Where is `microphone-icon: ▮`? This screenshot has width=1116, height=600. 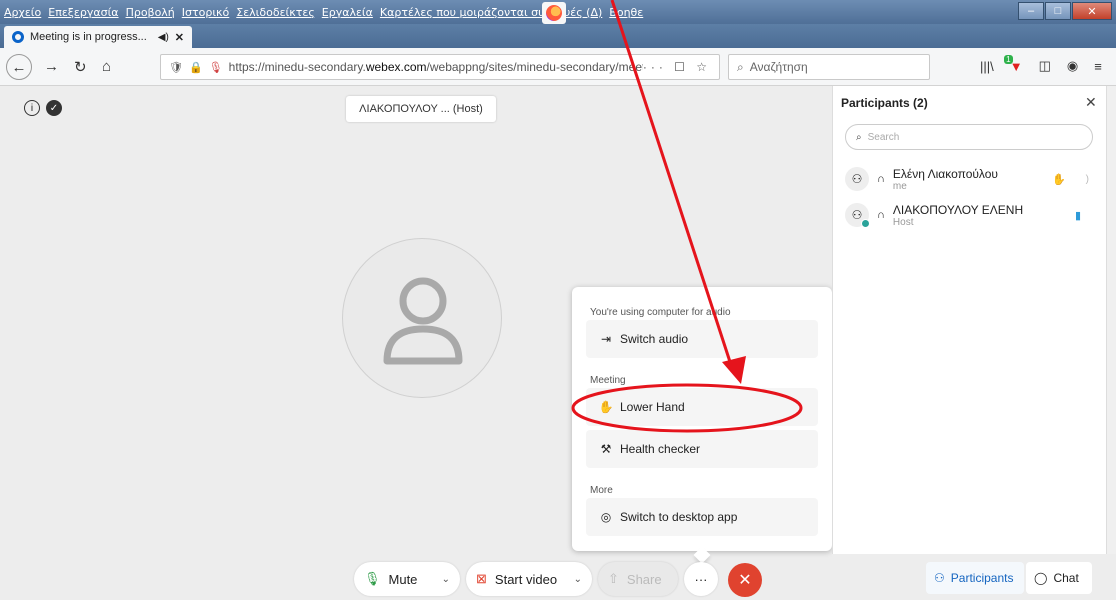
microphone-icon: ▮ is located at coordinates (1077, 215).